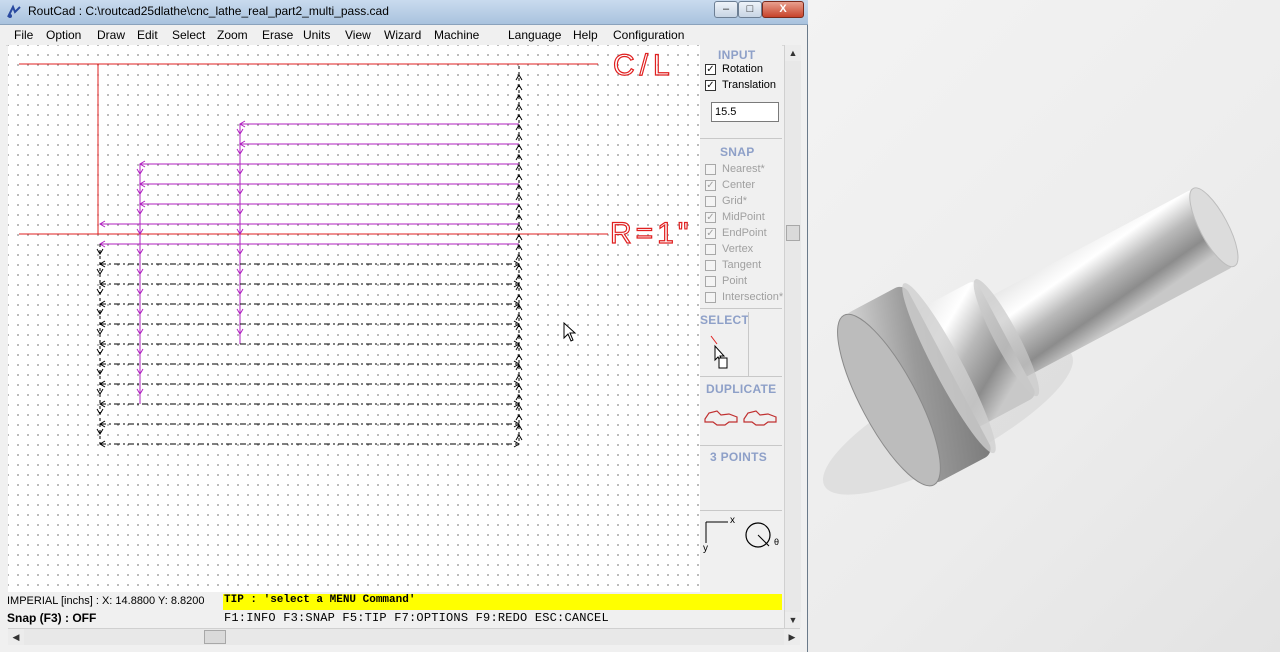 Image resolution: width=1280 pixels, height=657 pixels. Describe the element at coordinates (737, 152) in the screenshot. I see `snap-title: SNAP` at that location.